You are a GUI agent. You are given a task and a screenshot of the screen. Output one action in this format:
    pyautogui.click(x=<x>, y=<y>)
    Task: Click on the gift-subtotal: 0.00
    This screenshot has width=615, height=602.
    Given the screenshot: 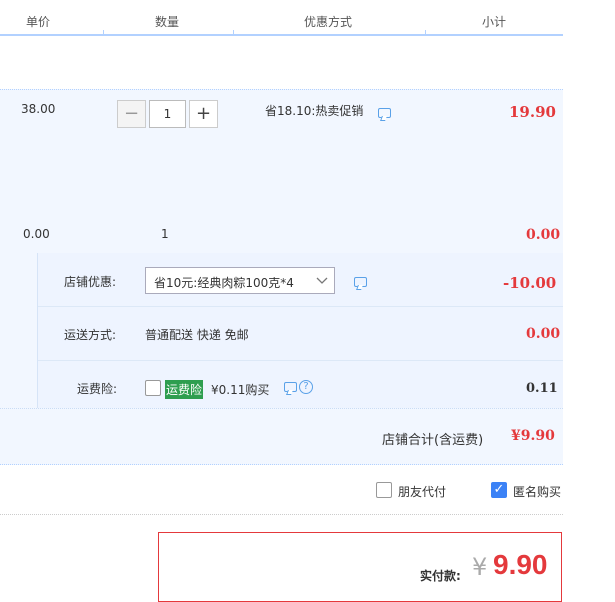 What is the action you would take?
    pyautogui.click(x=543, y=235)
    